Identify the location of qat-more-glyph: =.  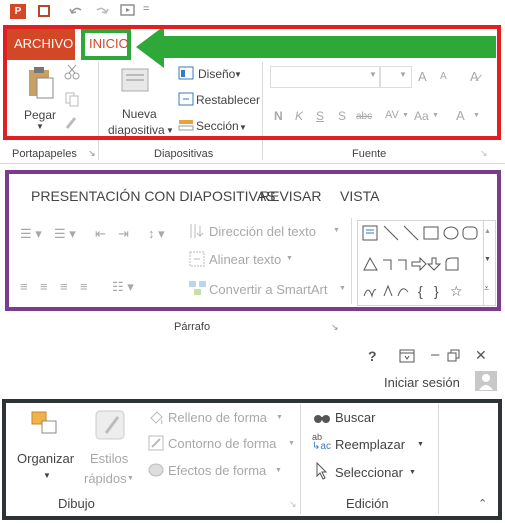
(146, 9).